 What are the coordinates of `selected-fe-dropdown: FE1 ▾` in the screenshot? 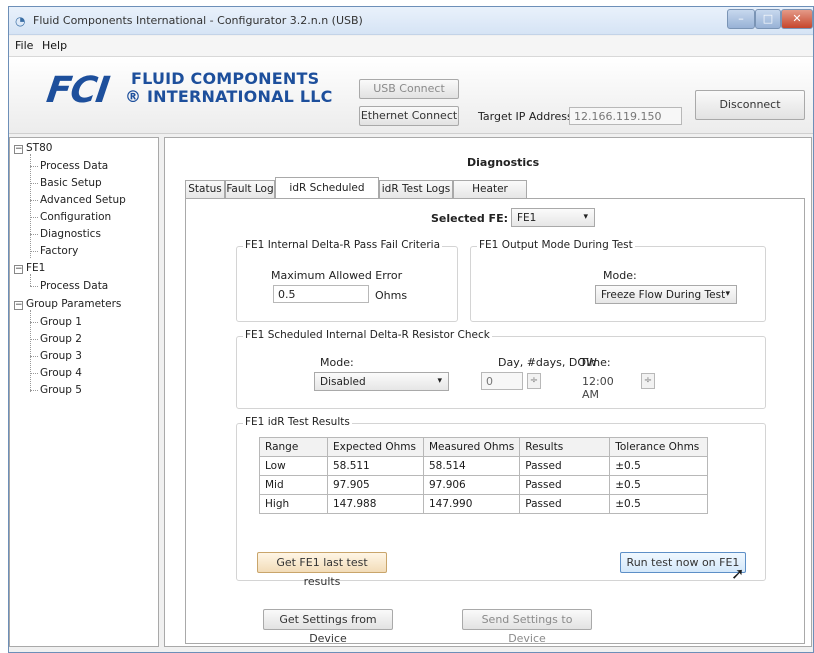 It's located at (553, 217).